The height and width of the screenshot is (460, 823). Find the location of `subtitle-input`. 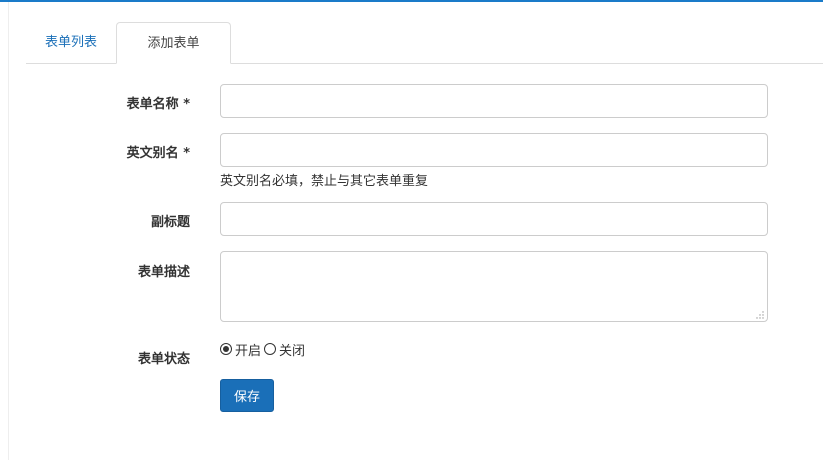

subtitle-input is located at coordinates (494, 219).